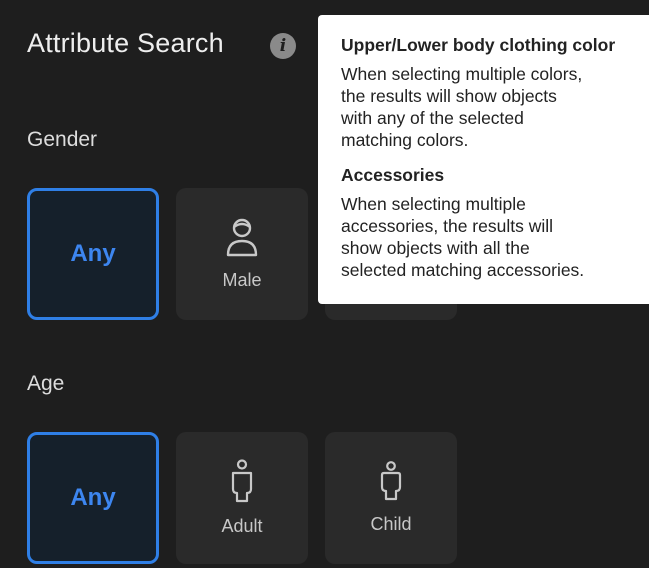  What do you see at coordinates (391, 524) in the screenshot?
I see `age-option-child-label: Child` at bounding box center [391, 524].